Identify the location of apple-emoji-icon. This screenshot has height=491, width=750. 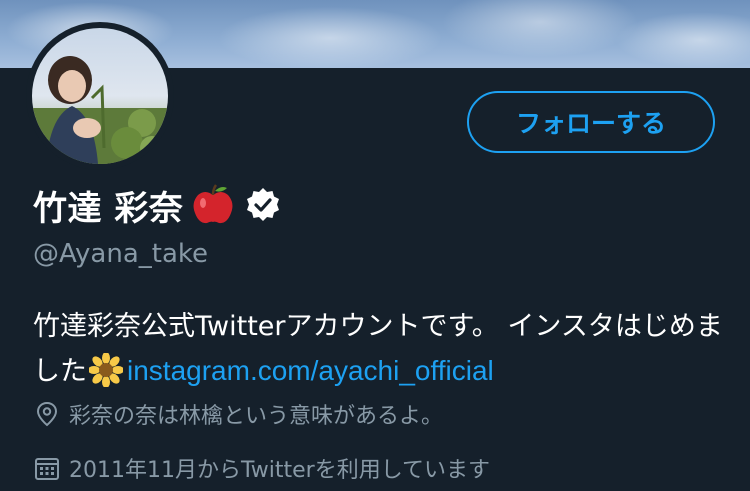
(213, 204).